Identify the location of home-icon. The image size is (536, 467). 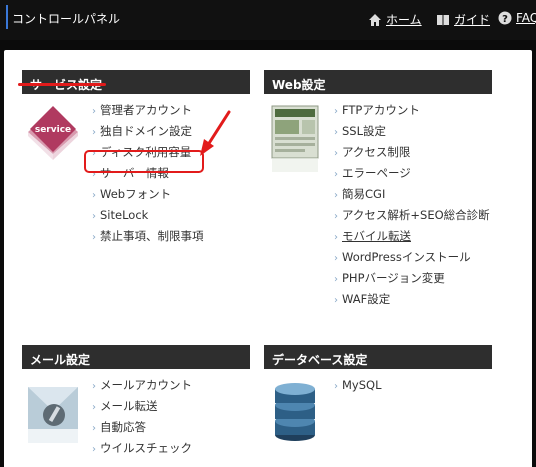
(375, 19).